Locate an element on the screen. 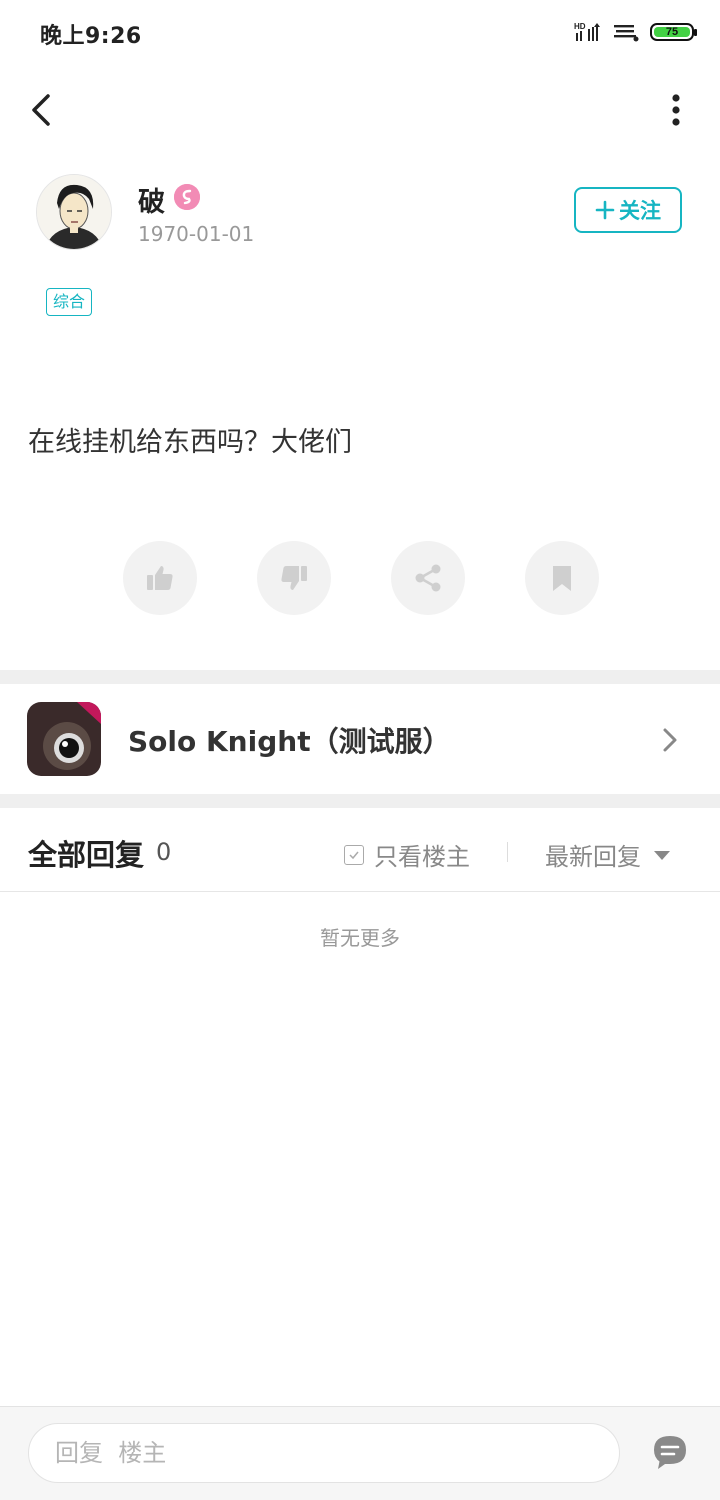 This screenshot has width=720, height=1500. replies-count: 0 is located at coordinates (164, 852).